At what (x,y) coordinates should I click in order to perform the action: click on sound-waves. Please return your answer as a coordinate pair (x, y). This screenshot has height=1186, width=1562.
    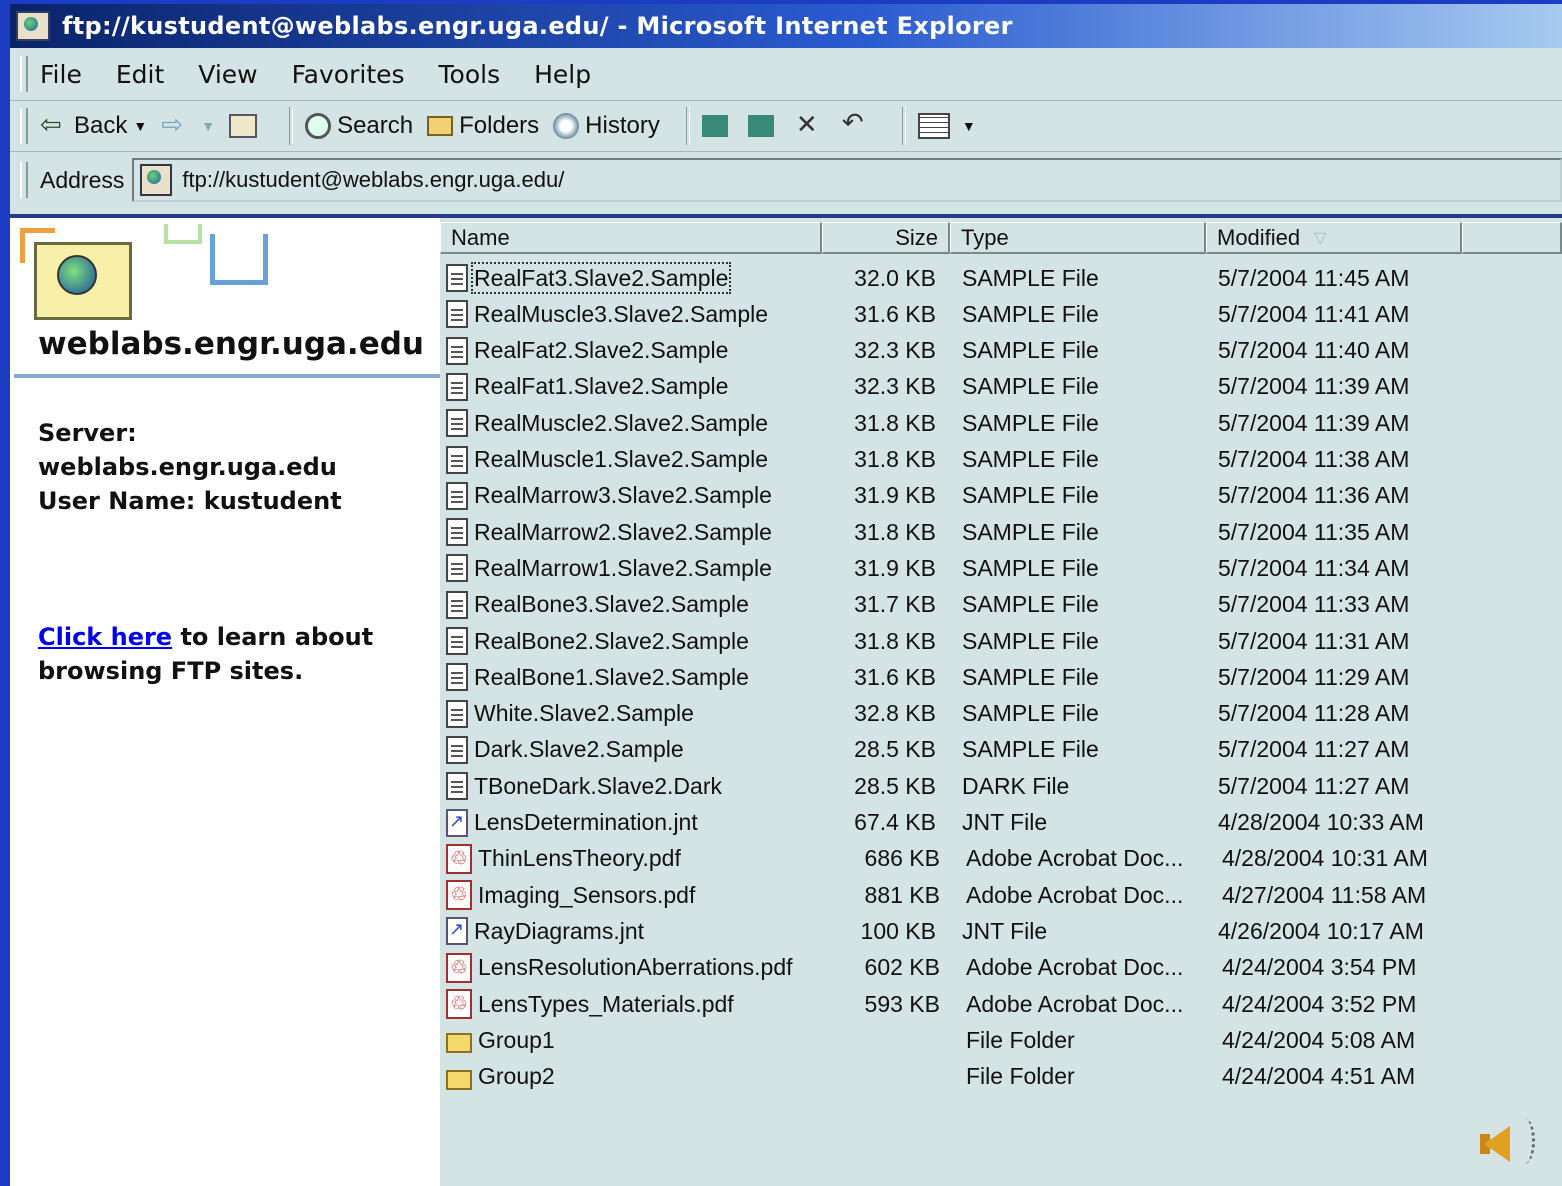
    Looking at the image, I should click on (1524, 1141).